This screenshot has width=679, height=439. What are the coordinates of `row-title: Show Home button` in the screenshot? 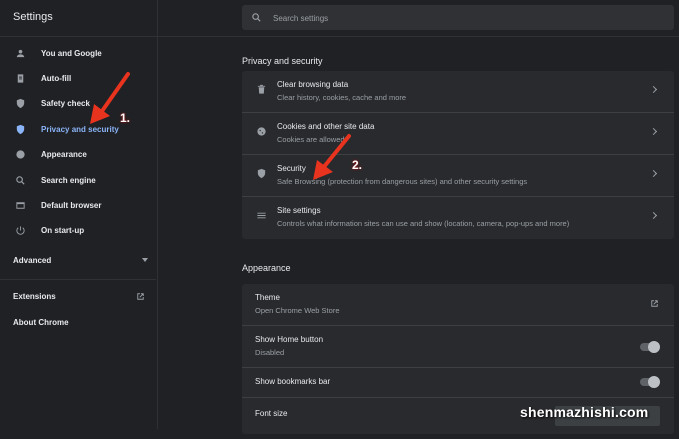 It's located at (289, 339).